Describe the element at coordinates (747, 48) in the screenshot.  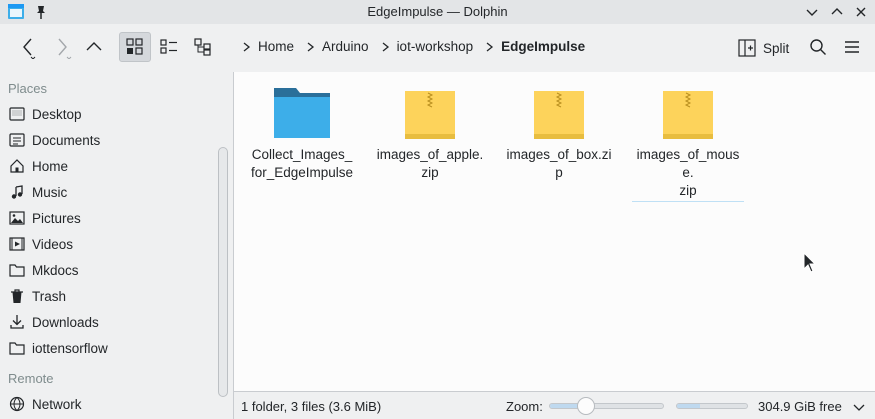
I see `split-view-icon` at that location.